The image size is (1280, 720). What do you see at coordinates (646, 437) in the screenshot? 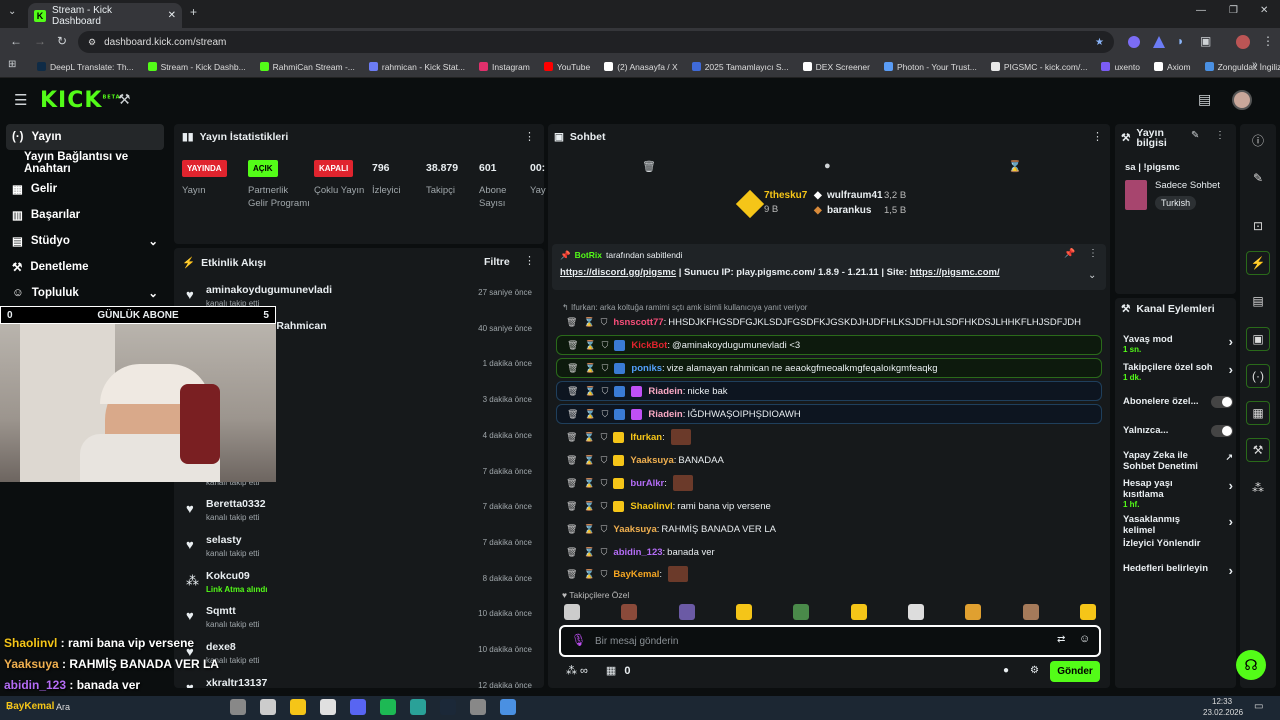
I see `chat-username: Ifurkan` at bounding box center [646, 437].